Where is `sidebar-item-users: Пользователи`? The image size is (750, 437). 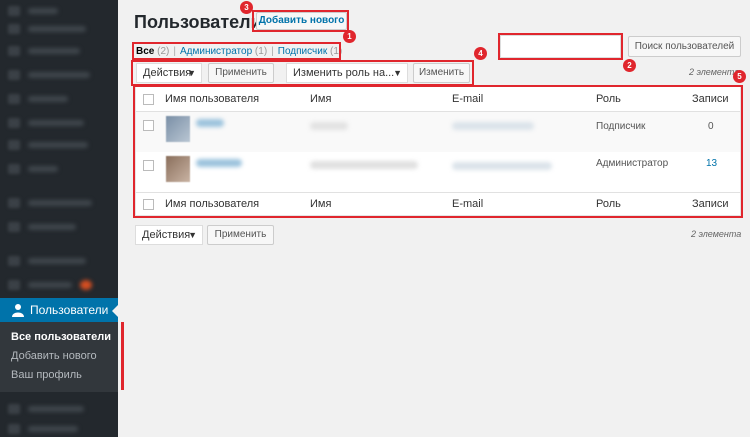
sidebar-item-users: Пользователи is located at coordinates (59, 310).